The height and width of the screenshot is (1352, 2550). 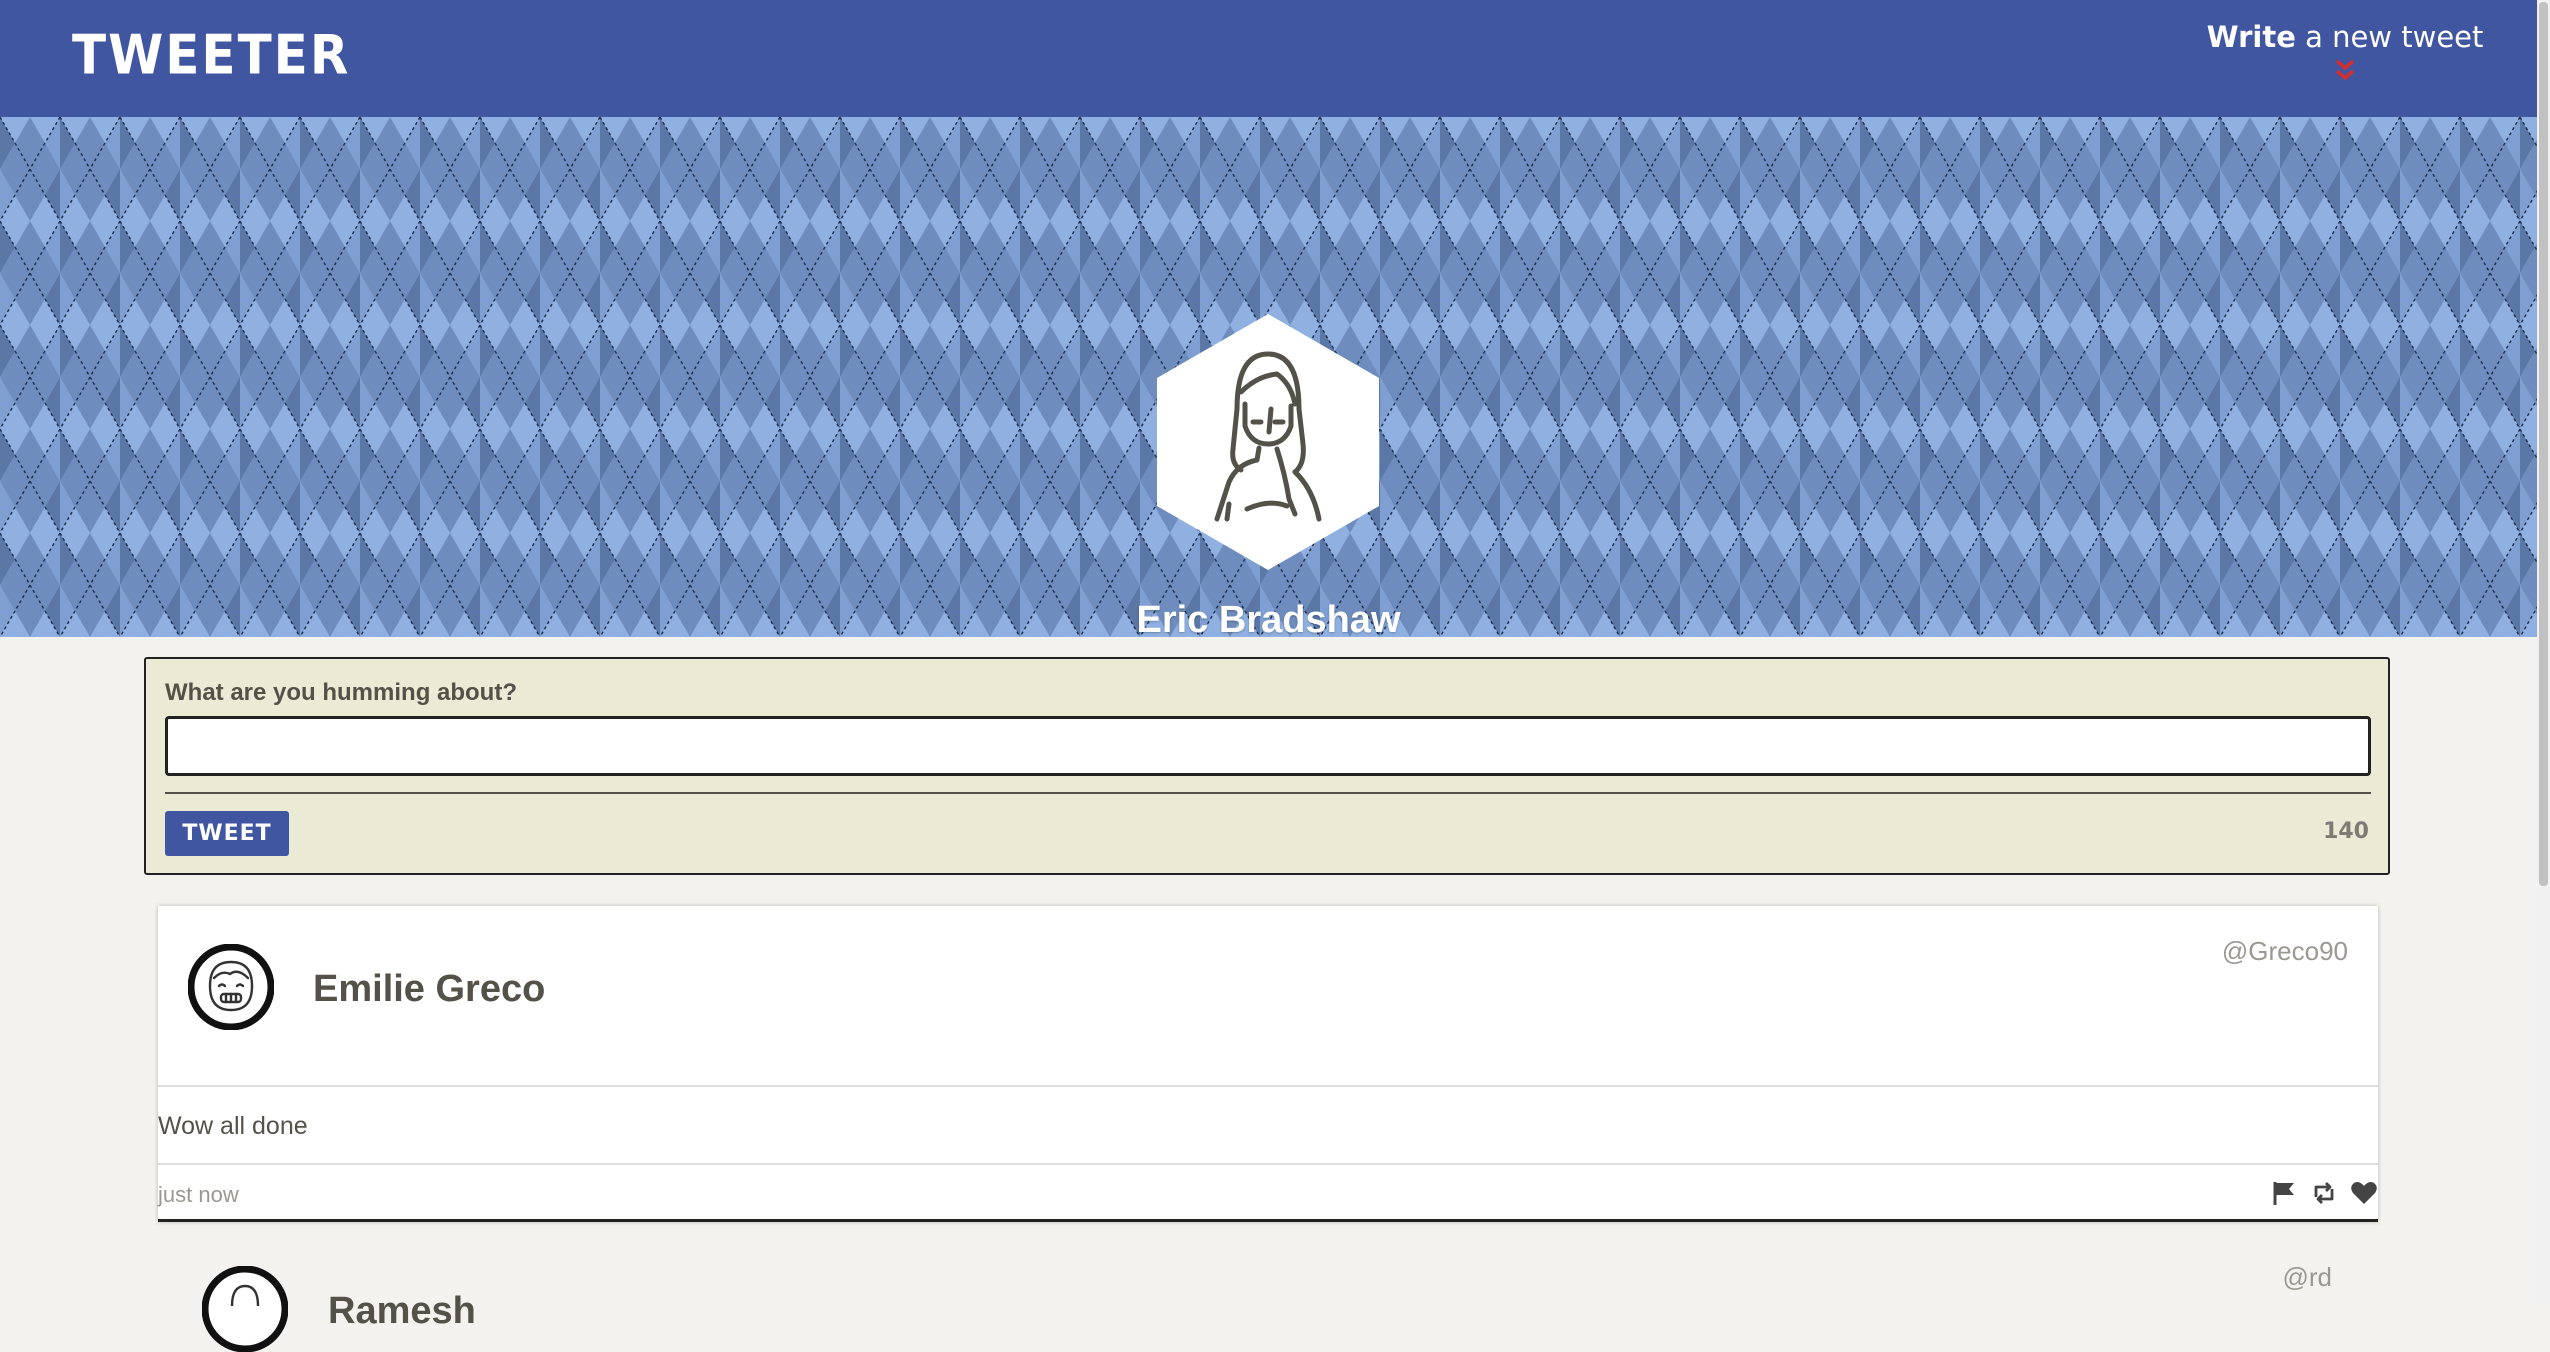 I want to click on tweet-author-name: Ramesh, so click(x=402, y=1311).